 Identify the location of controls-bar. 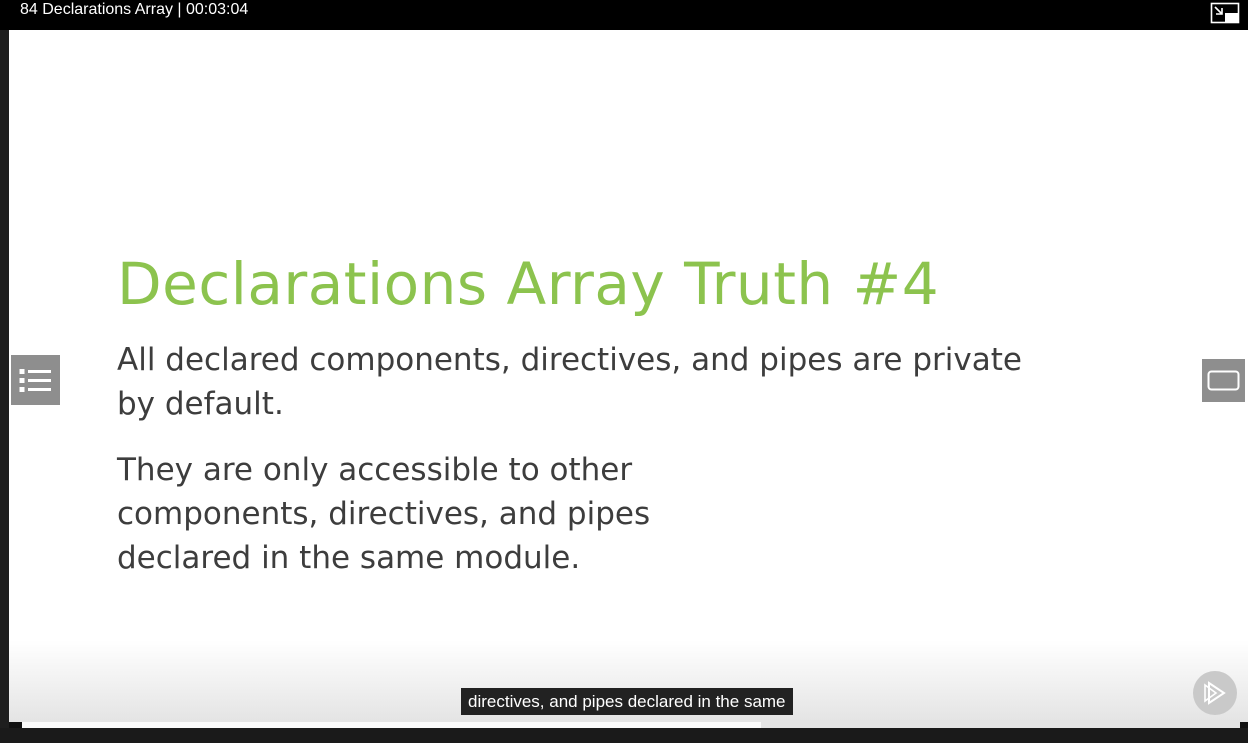
(624, 735).